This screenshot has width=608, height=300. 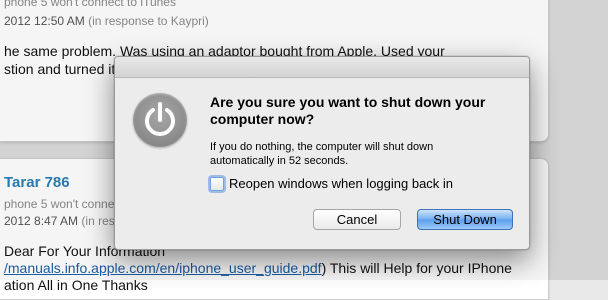 I want to click on headline-line: computer now?, so click(x=262, y=119).